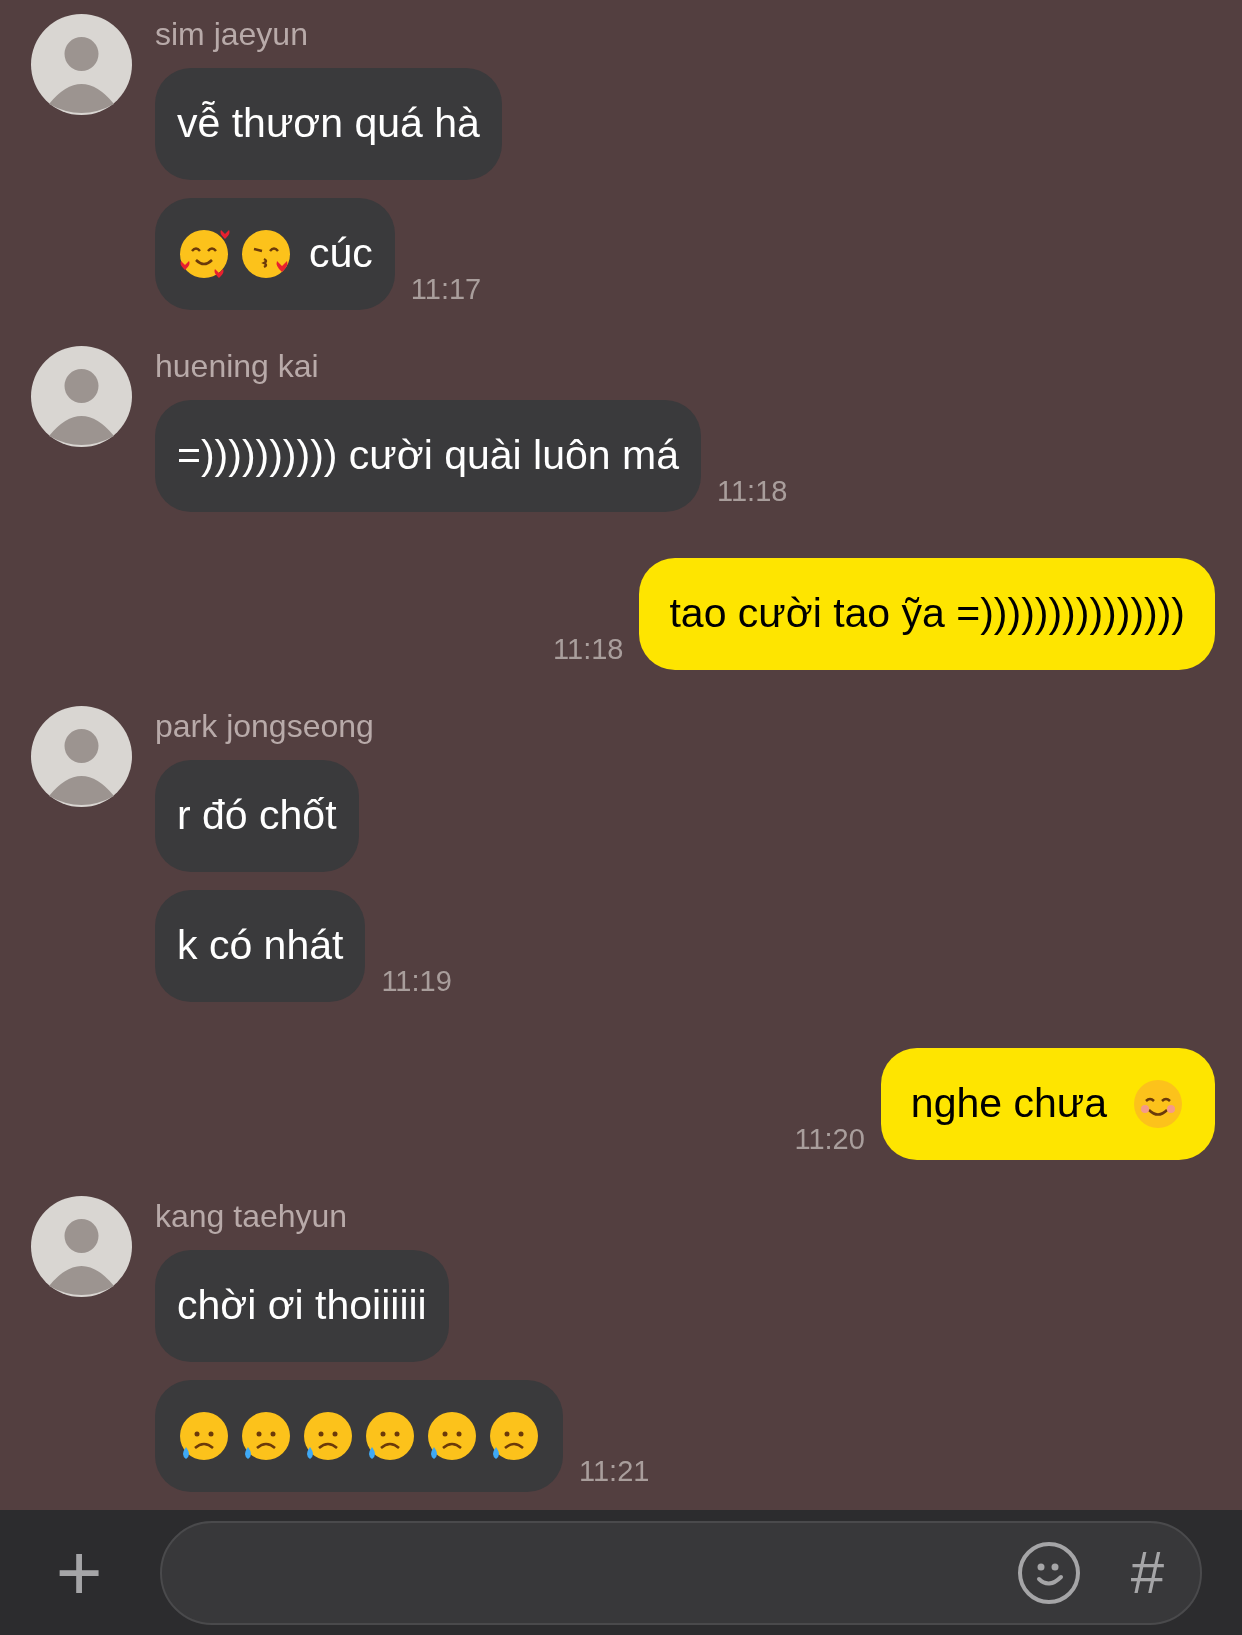  Describe the element at coordinates (614, 1471) in the screenshot. I see `timestamp: 11:21` at that location.